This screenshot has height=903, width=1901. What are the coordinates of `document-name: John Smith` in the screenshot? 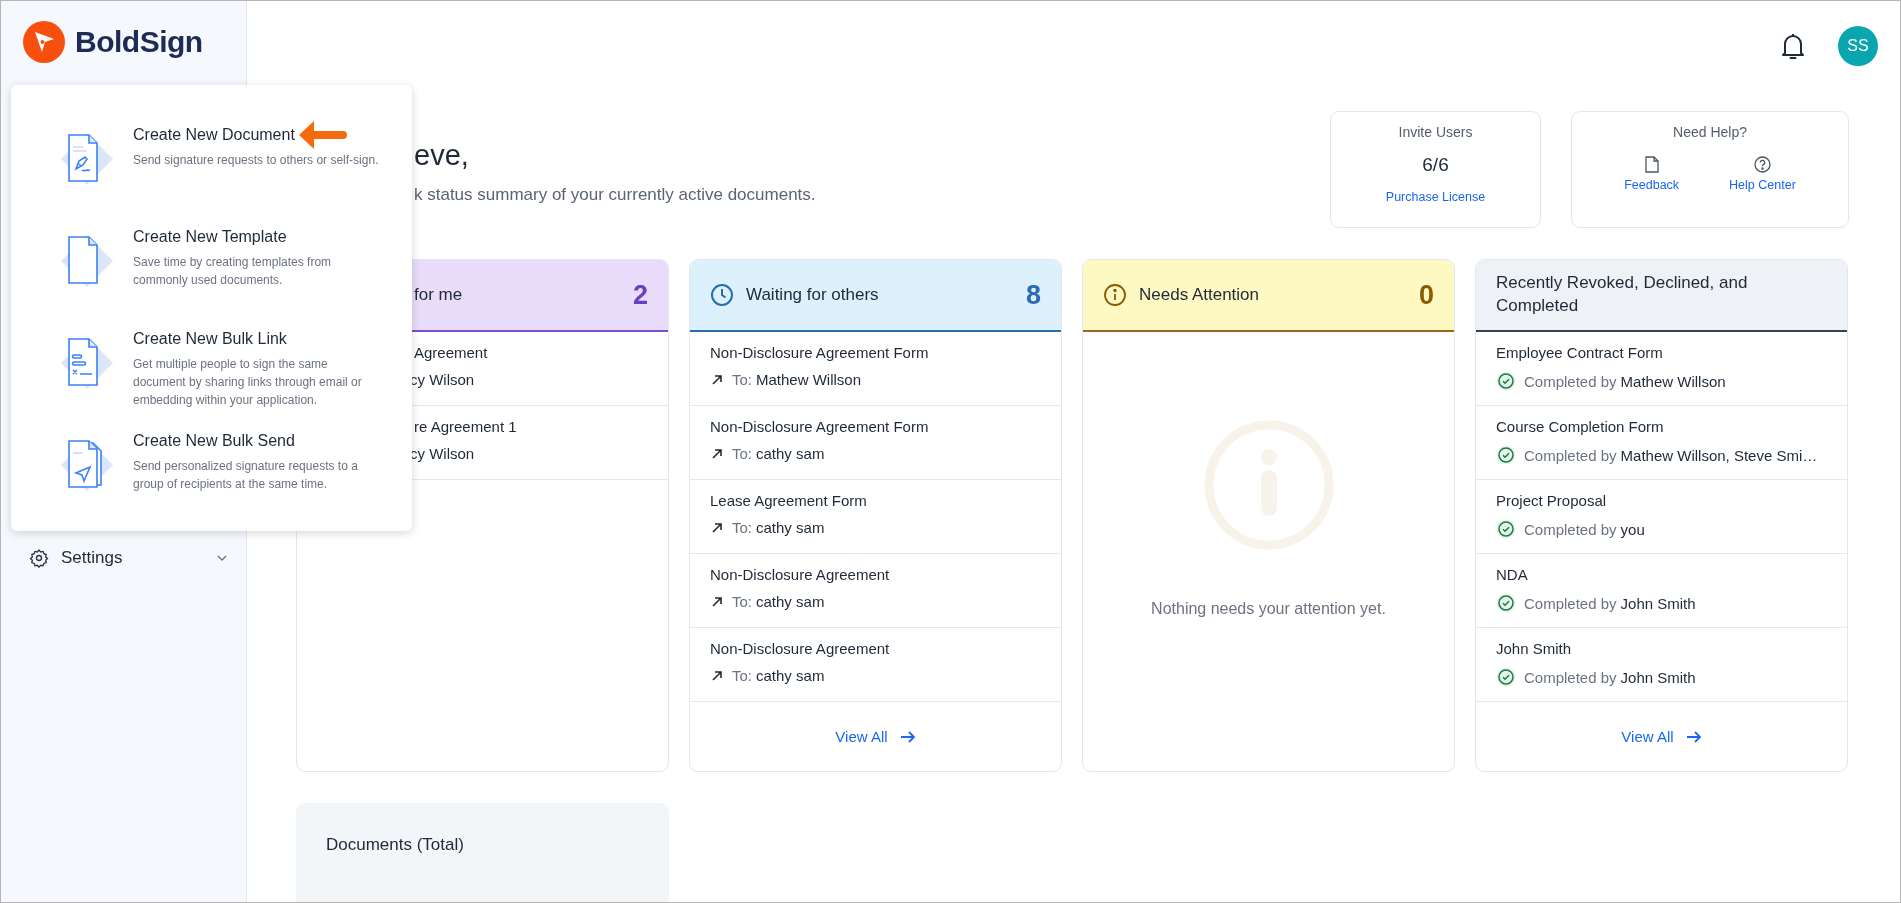 It's located at (1534, 648).